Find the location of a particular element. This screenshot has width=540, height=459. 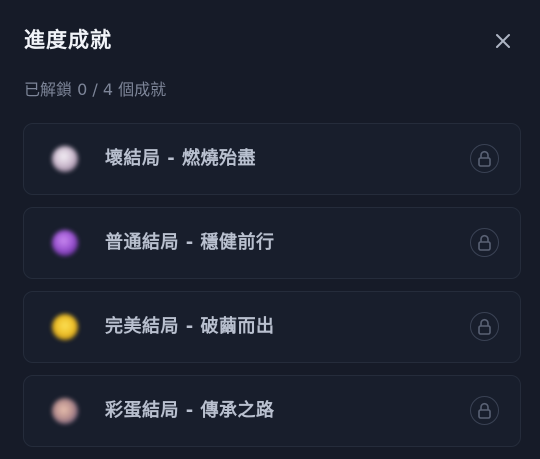

dialog-title: 進度成就 is located at coordinates (68, 40).